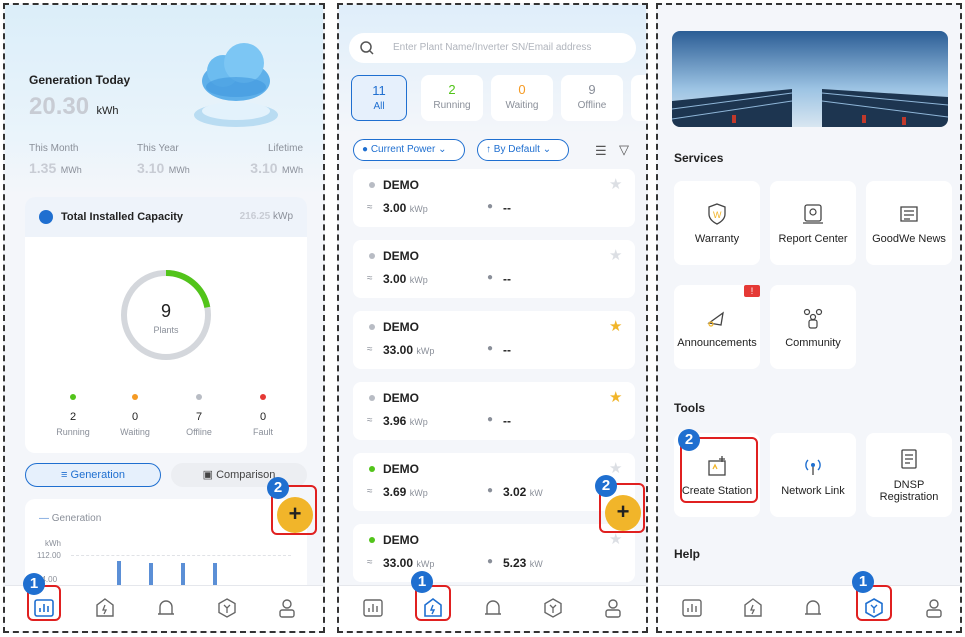 The height and width of the screenshot is (637, 965). What do you see at coordinates (624, 150) in the screenshot?
I see `filter-icon: ▽` at bounding box center [624, 150].